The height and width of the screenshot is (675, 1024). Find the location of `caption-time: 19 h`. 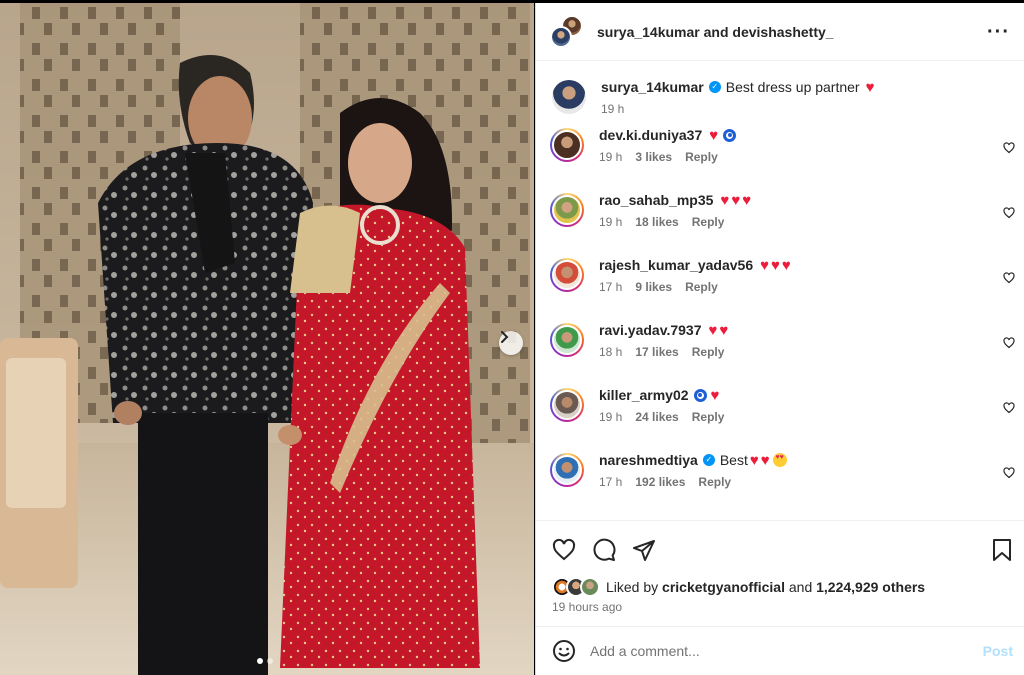

caption-time: 19 h is located at coordinates (613, 109).